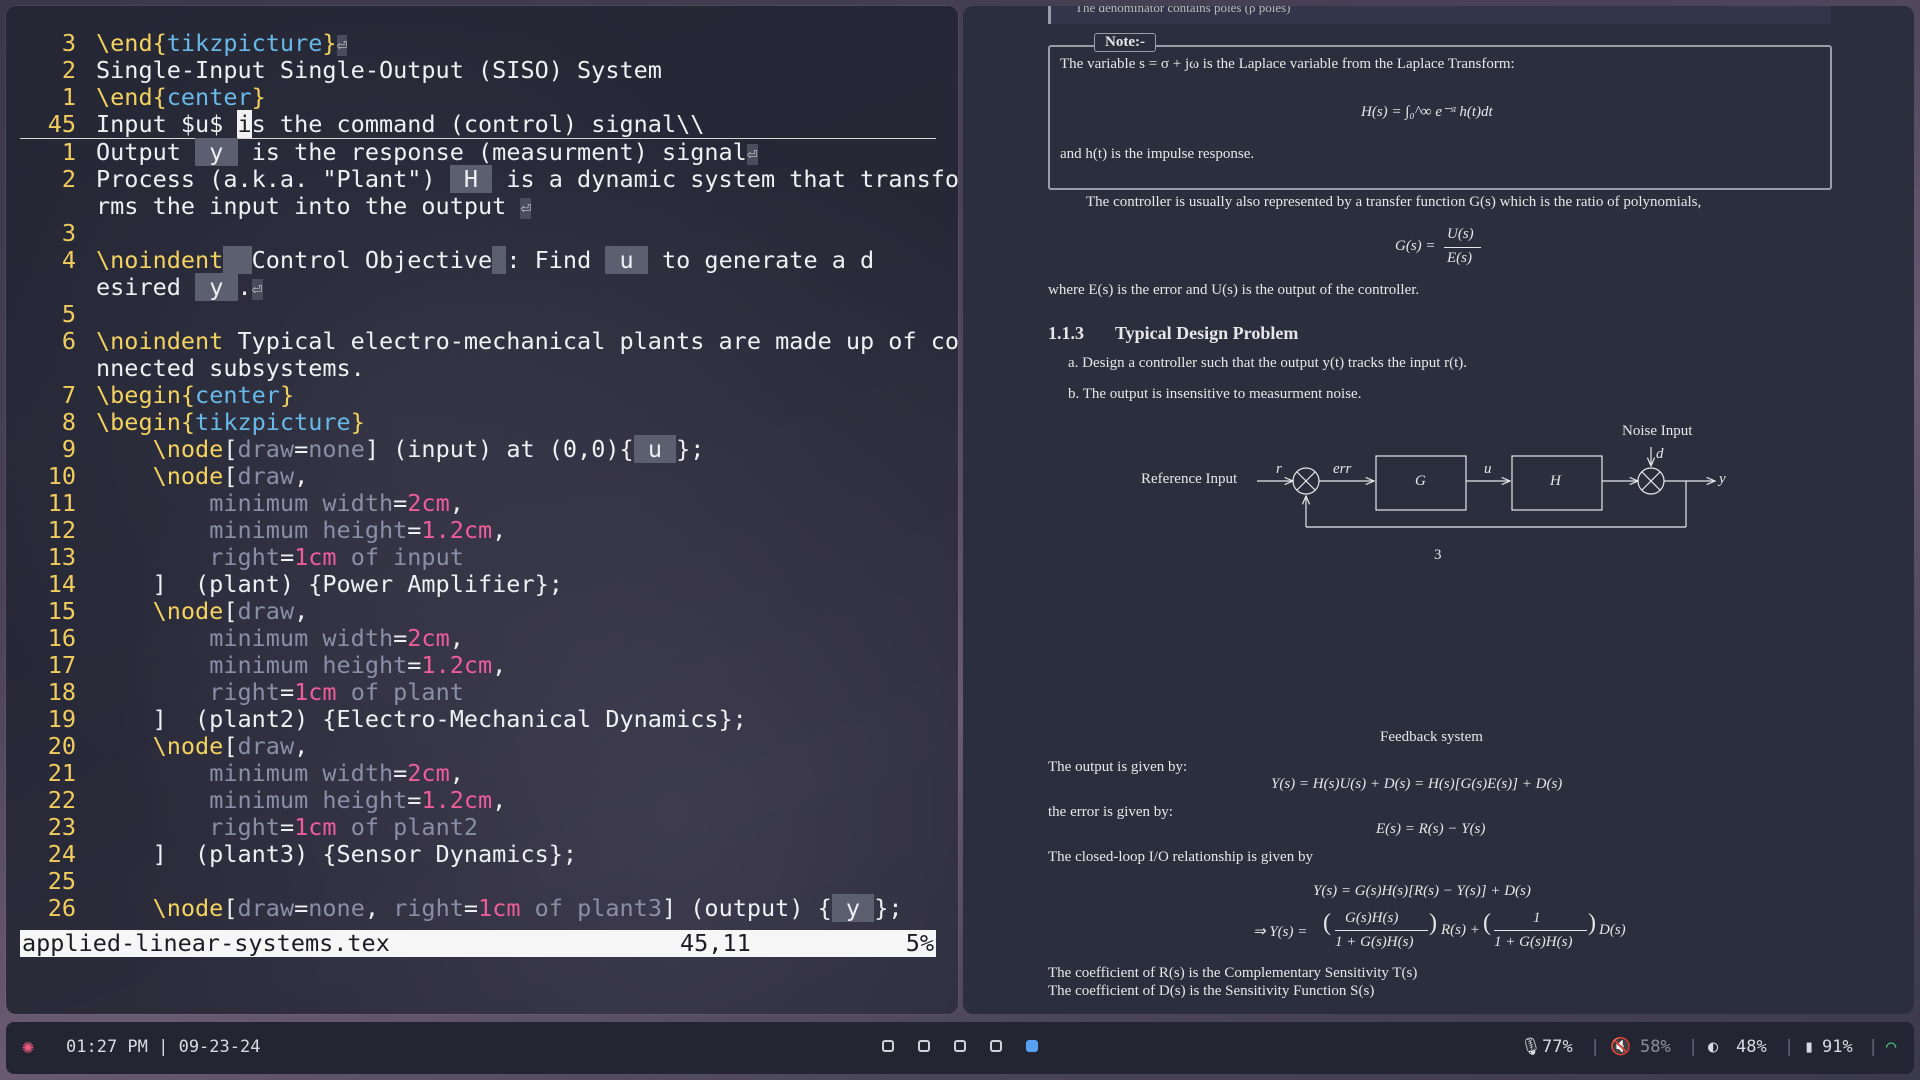 This screenshot has width=1920, height=1080. What do you see at coordinates (1431, 829) in the screenshot?
I see `error-equation: E(s) = R(s) − Y(s)` at bounding box center [1431, 829].